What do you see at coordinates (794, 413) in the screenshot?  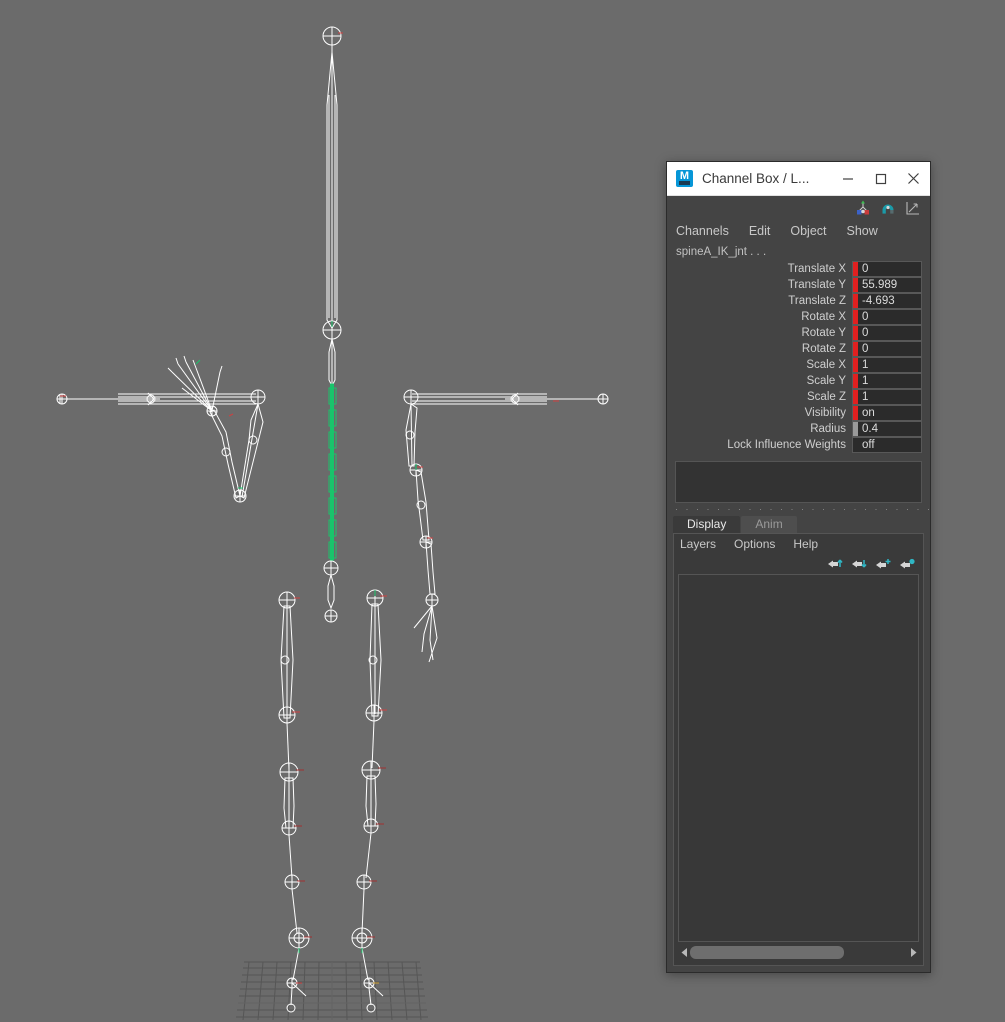 I see `table-row: Visibility on` at bounding box center [794, 413].